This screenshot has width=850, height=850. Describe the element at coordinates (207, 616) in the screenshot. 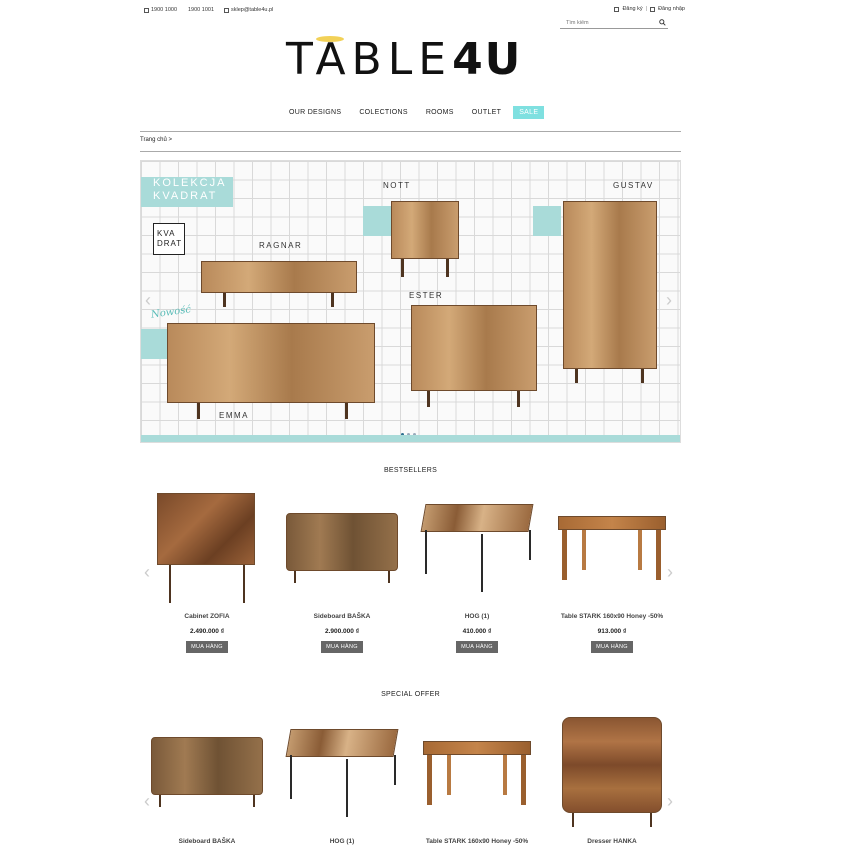

I see `product-name: Cabinet ZOFIA` at that location.